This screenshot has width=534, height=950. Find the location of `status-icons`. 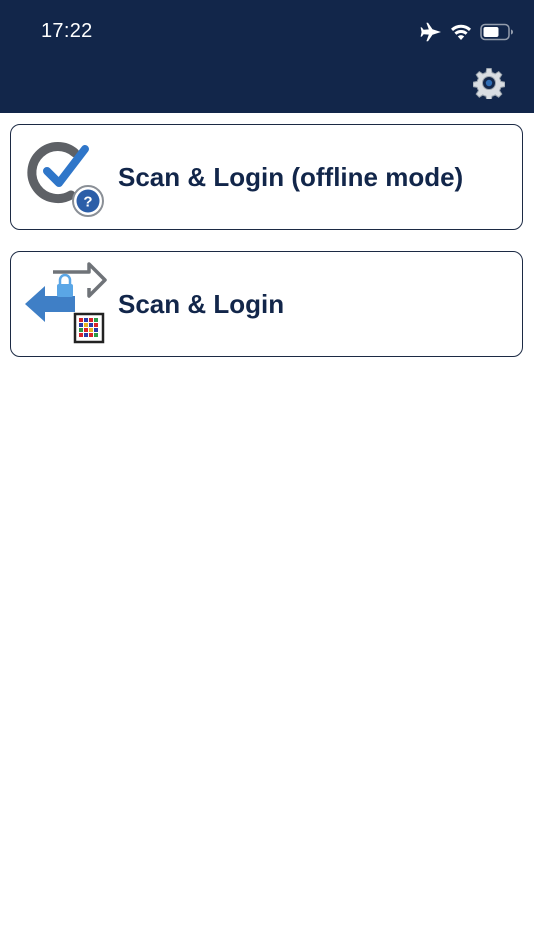

status-icons is located at coordinates (463, 32).